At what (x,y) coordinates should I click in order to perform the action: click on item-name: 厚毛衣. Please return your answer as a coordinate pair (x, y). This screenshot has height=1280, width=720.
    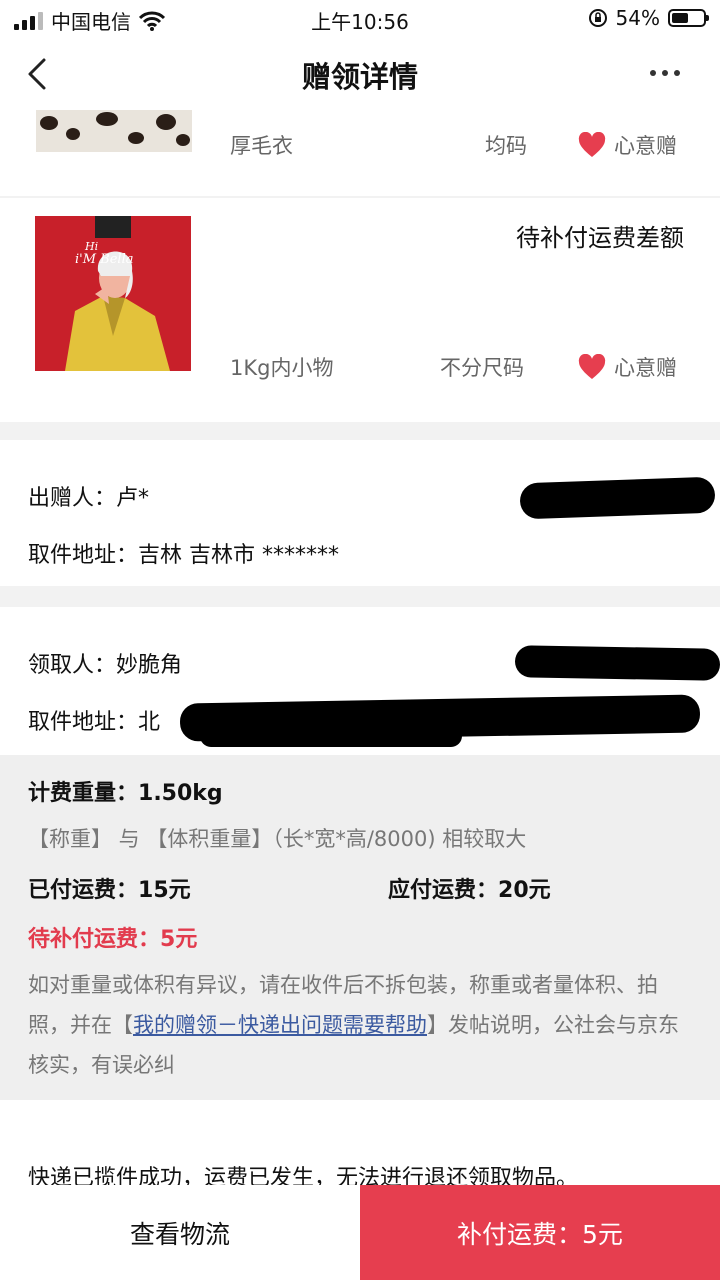
    Looking at the image, I should click on (261, 146).